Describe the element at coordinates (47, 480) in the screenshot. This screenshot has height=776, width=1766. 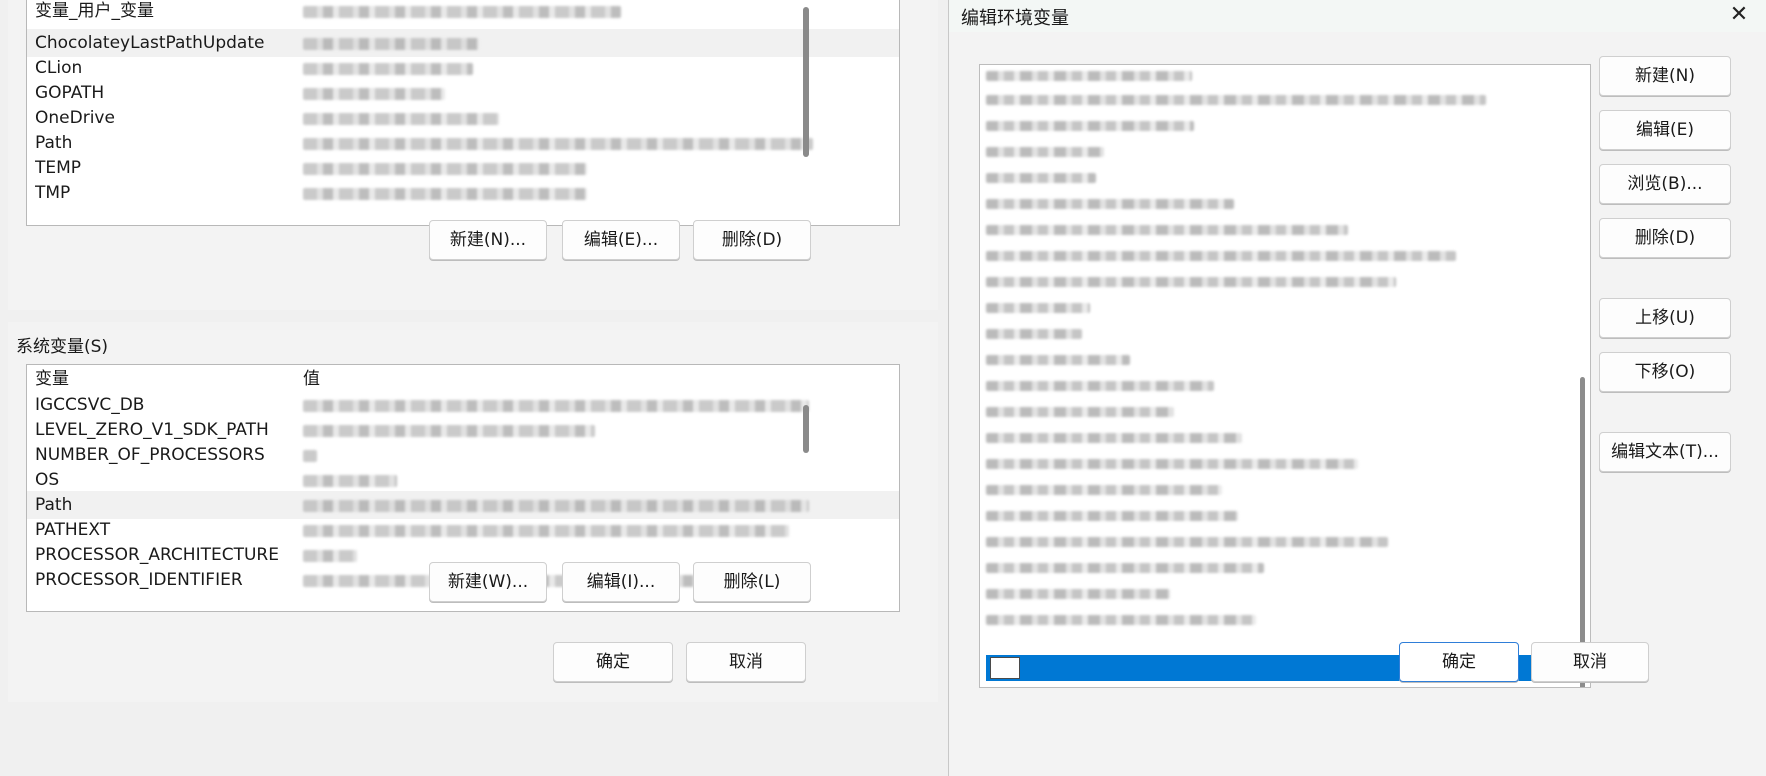
I see `variable-name: OS` at that location.